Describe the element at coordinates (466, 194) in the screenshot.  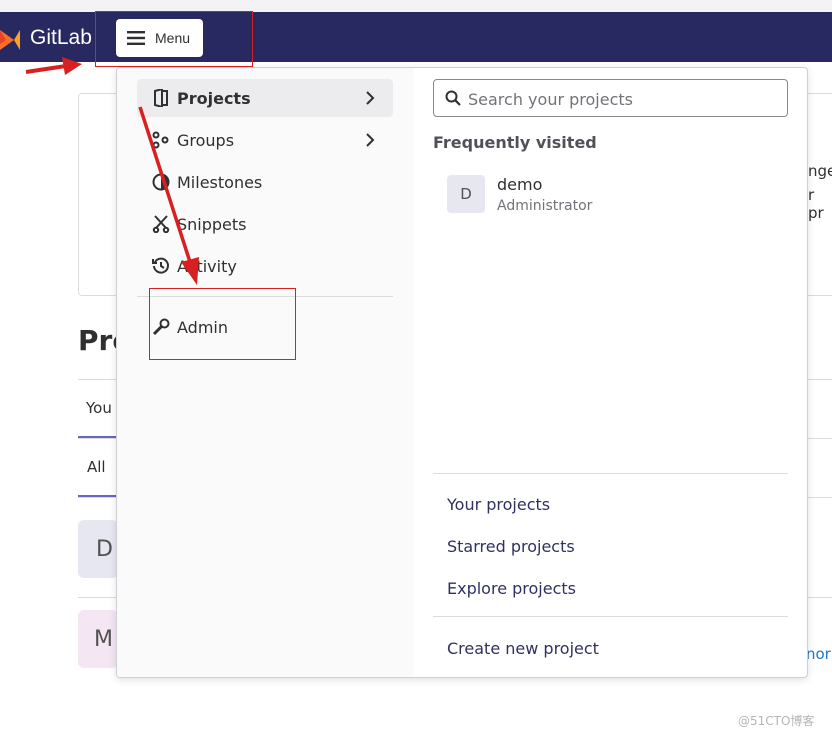
I see `project-avatar: D` at that location.